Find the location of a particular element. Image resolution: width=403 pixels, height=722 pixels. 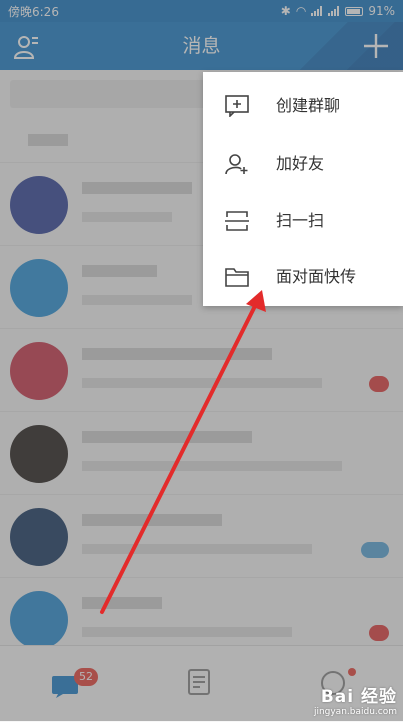

menu-item-create-group: 创建群聊 is located at coordinates (303, 106).